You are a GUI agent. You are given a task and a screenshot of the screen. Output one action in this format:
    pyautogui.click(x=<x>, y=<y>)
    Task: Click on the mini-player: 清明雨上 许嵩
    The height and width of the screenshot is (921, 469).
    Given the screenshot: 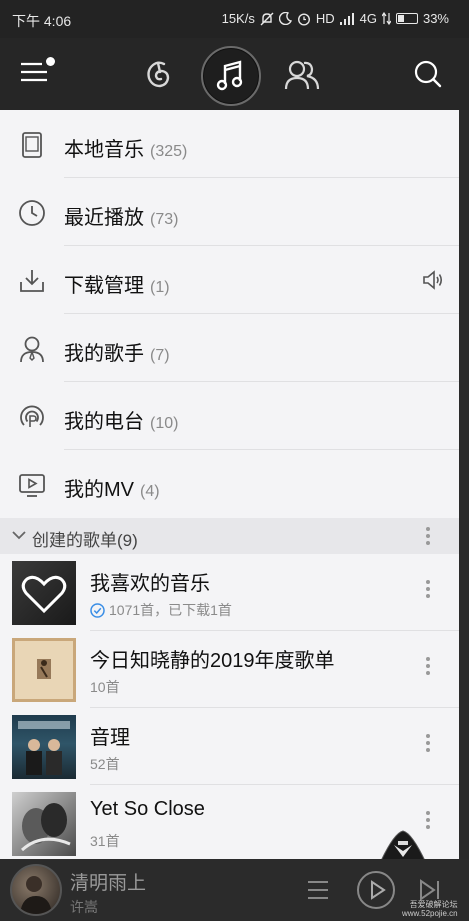 What is the action you would take?
    pyautogui.click(x=234, y=890)
    